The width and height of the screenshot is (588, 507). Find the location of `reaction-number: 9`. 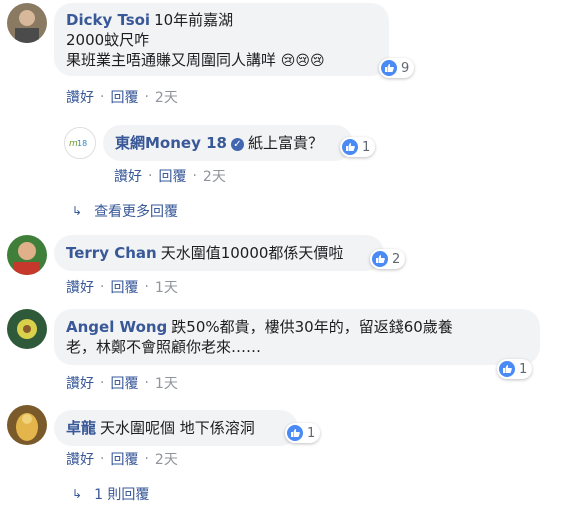

reaction-number: 9 is located at coordinates (405, 68).